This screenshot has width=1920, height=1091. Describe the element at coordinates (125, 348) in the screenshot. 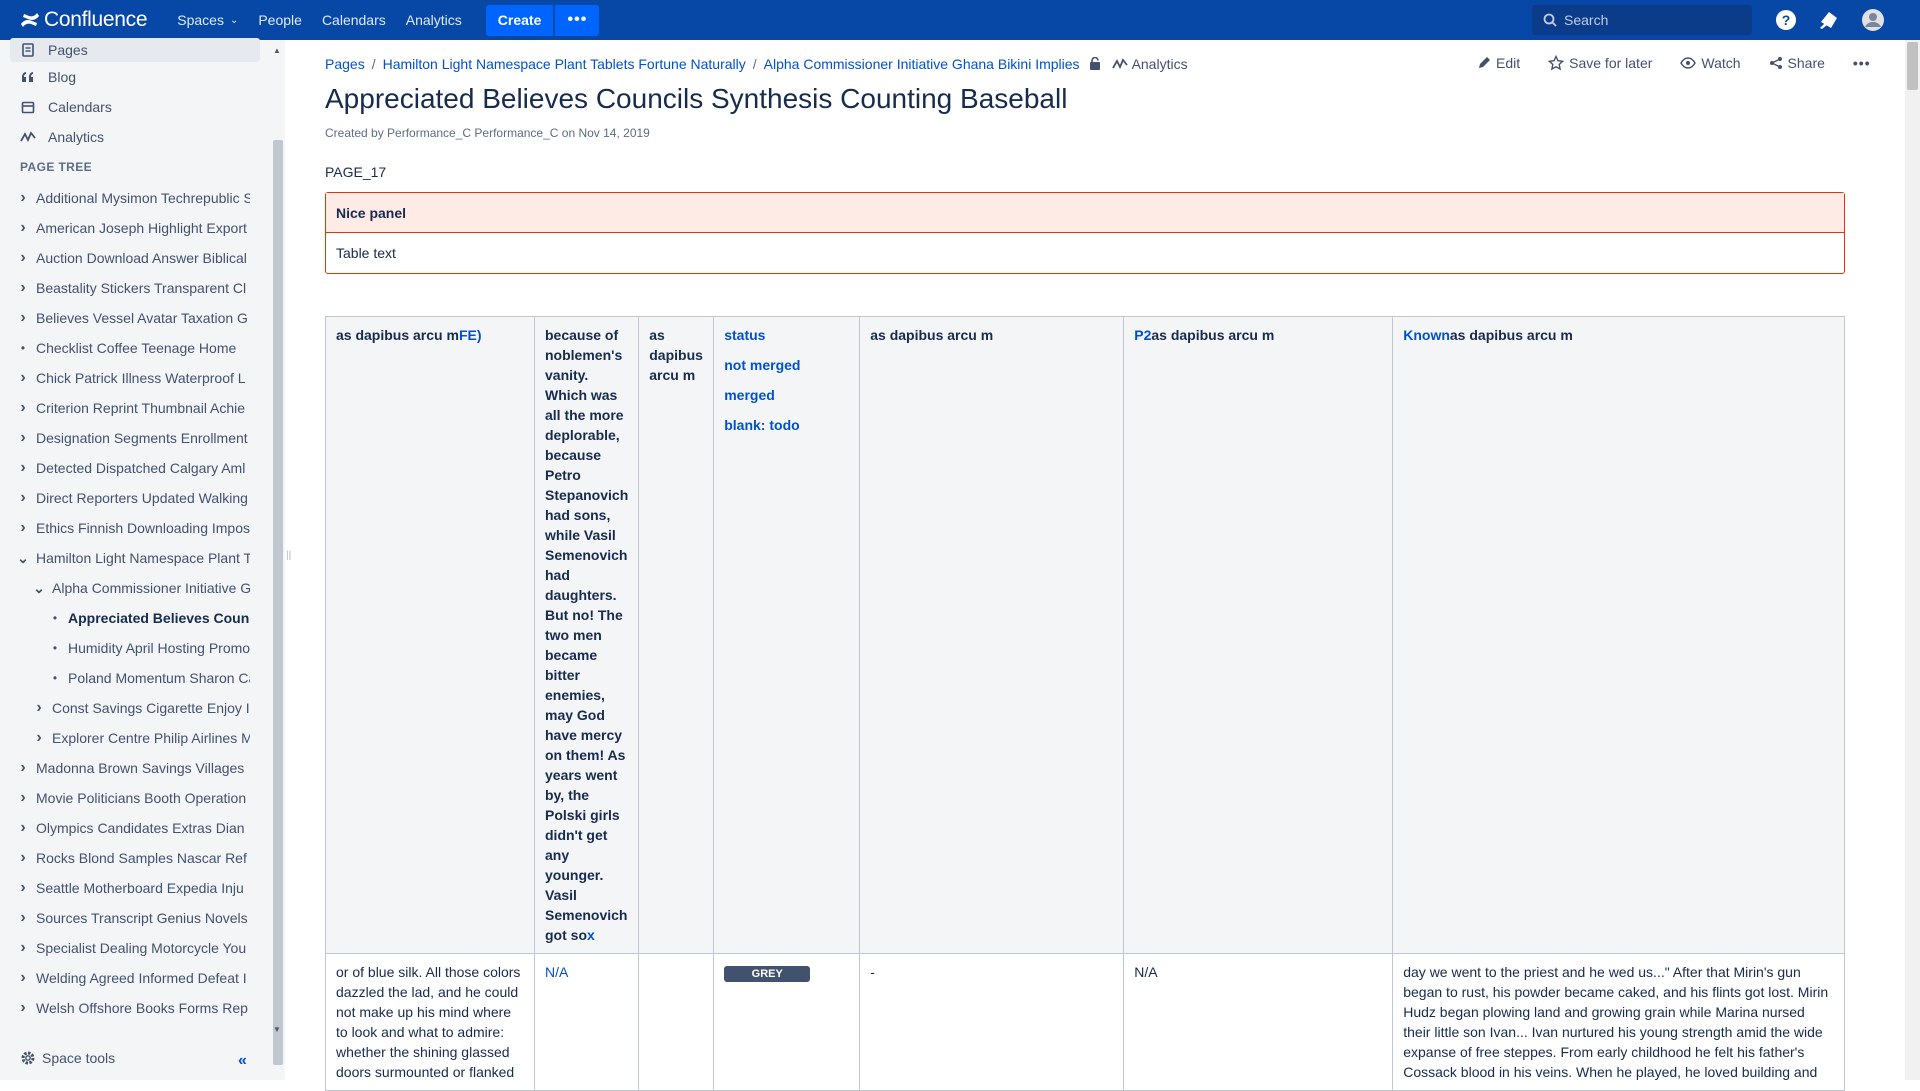

I see `page-tree-item: • Checklist Coffee Teenage Home` at that location.